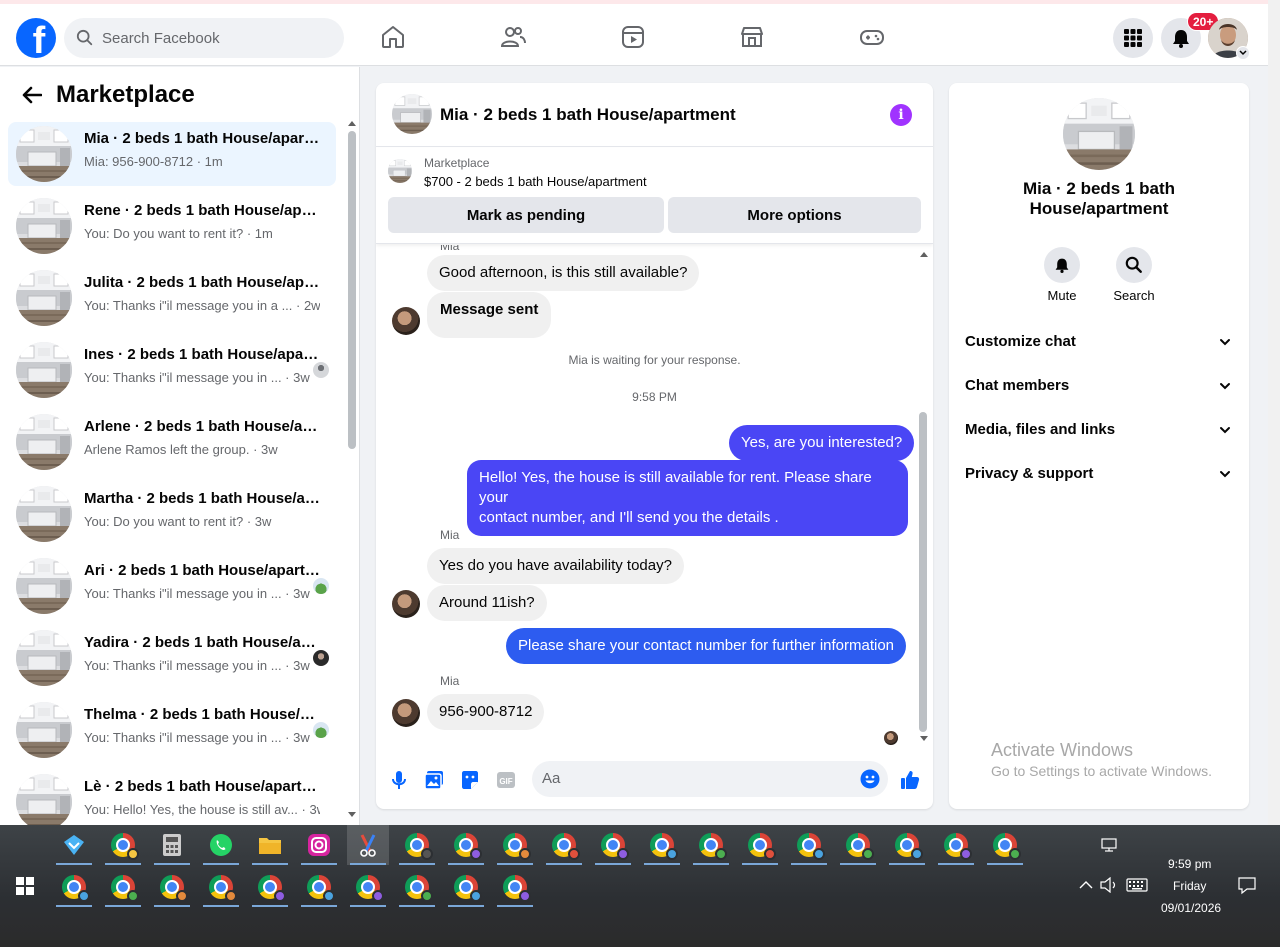  What do you see at coordinates (1086, 885) in the screenshot?
I see `chevron-up-icon` at bounding box center [1086, 885].